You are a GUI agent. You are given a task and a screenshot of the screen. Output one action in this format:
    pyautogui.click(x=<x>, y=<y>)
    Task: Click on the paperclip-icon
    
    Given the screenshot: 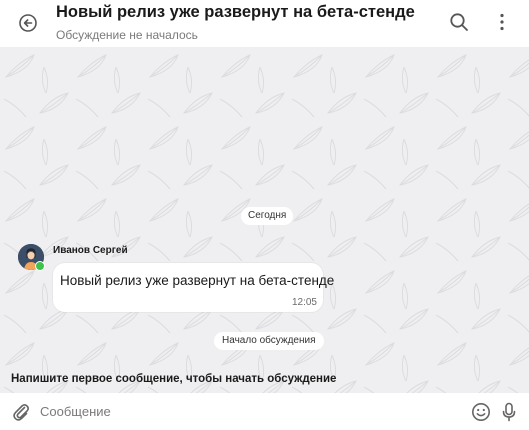 What is the action you would take?
    pyautogui.click(x=21, y=412)
    